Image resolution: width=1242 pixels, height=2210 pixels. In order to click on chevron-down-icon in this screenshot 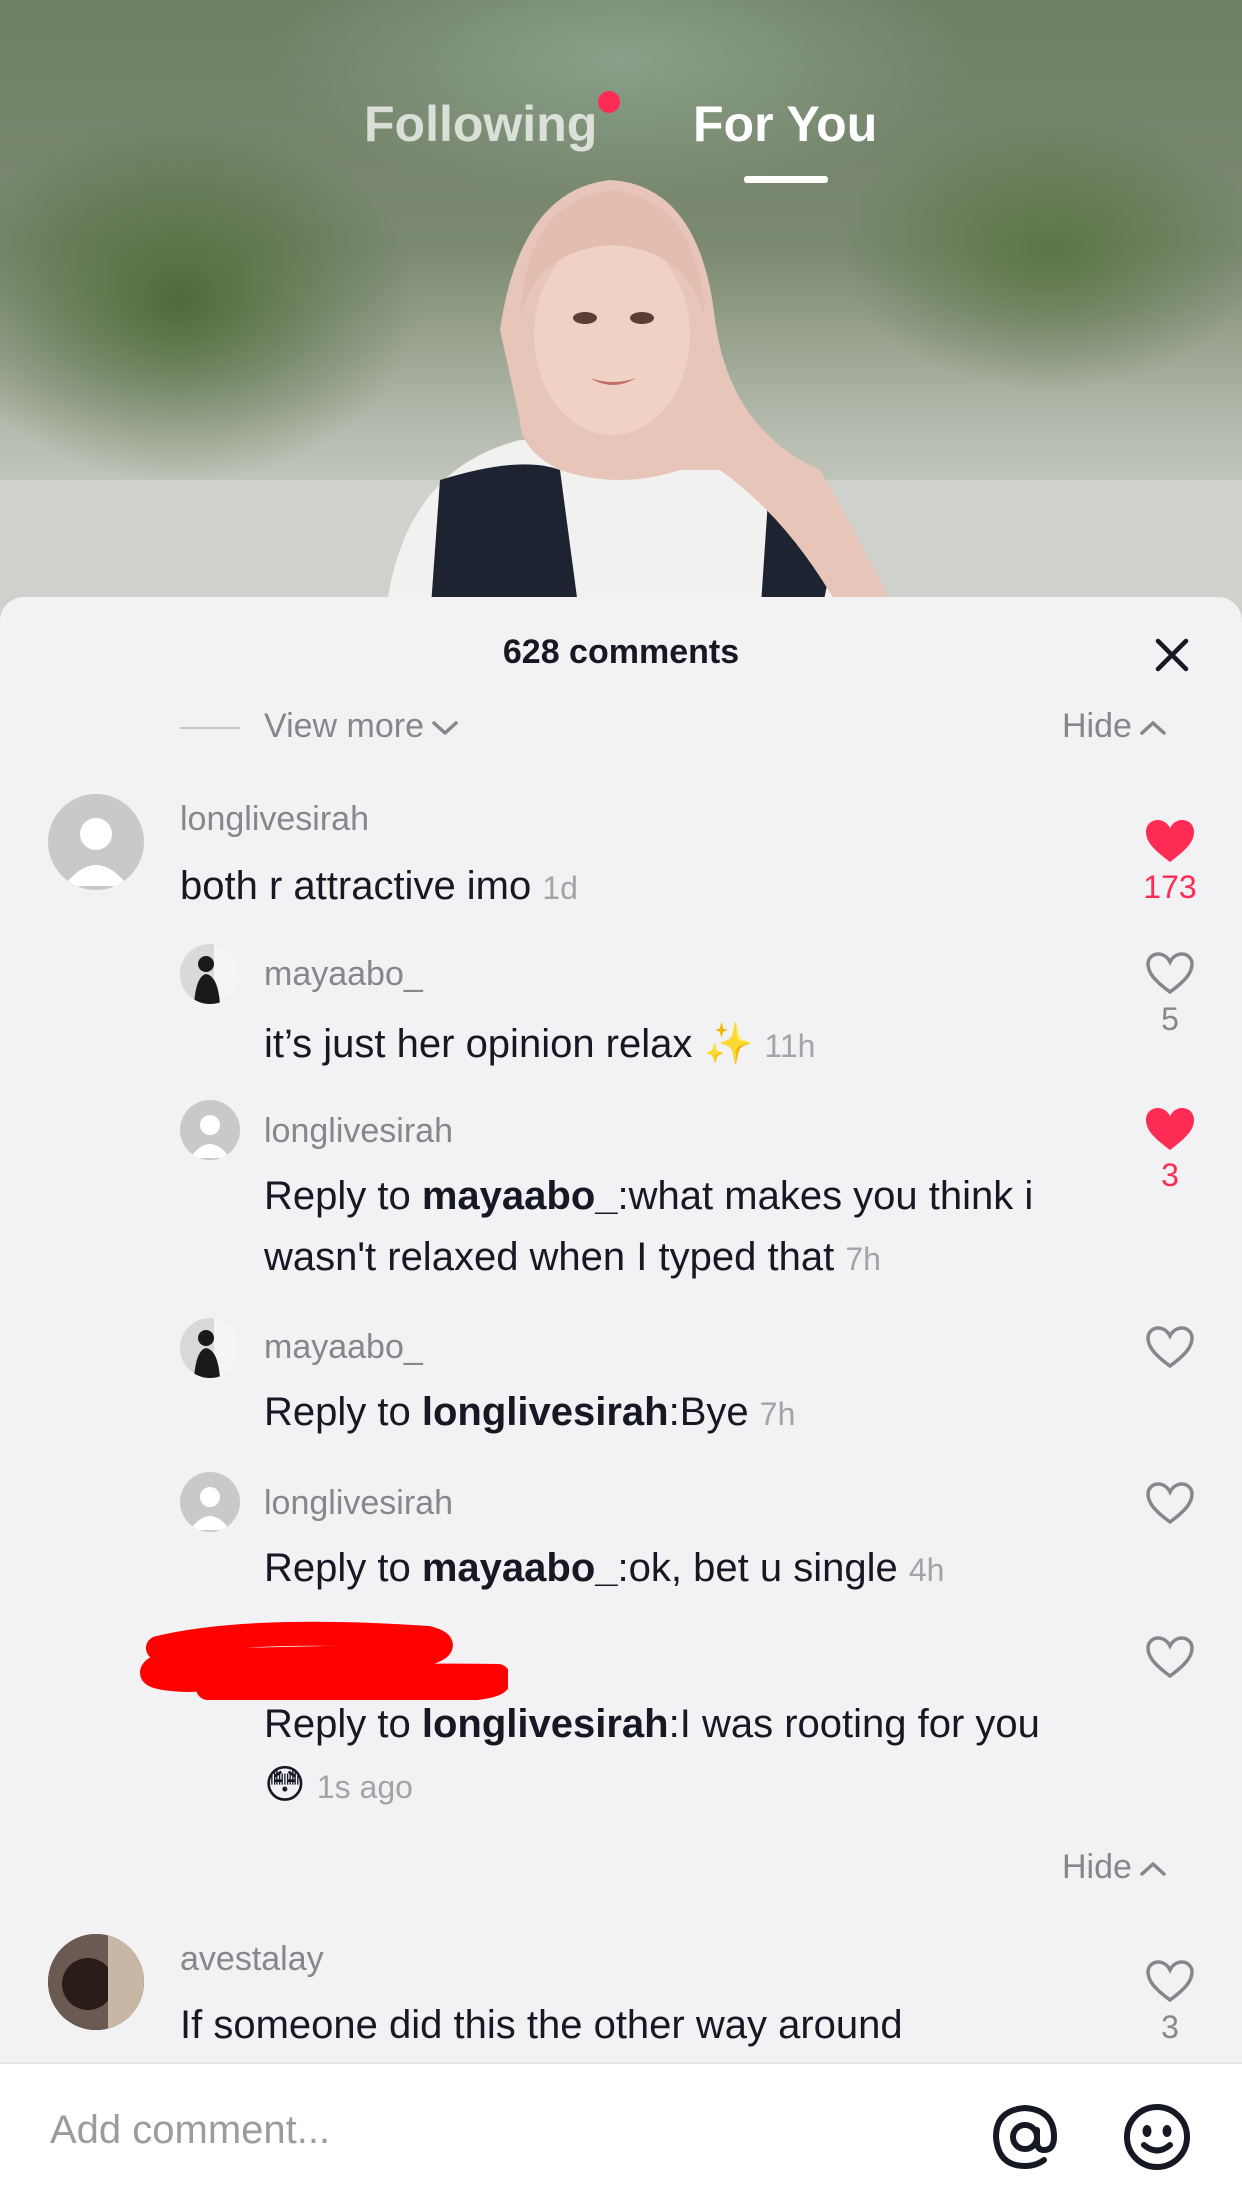, I will do `click(445, 728)`.